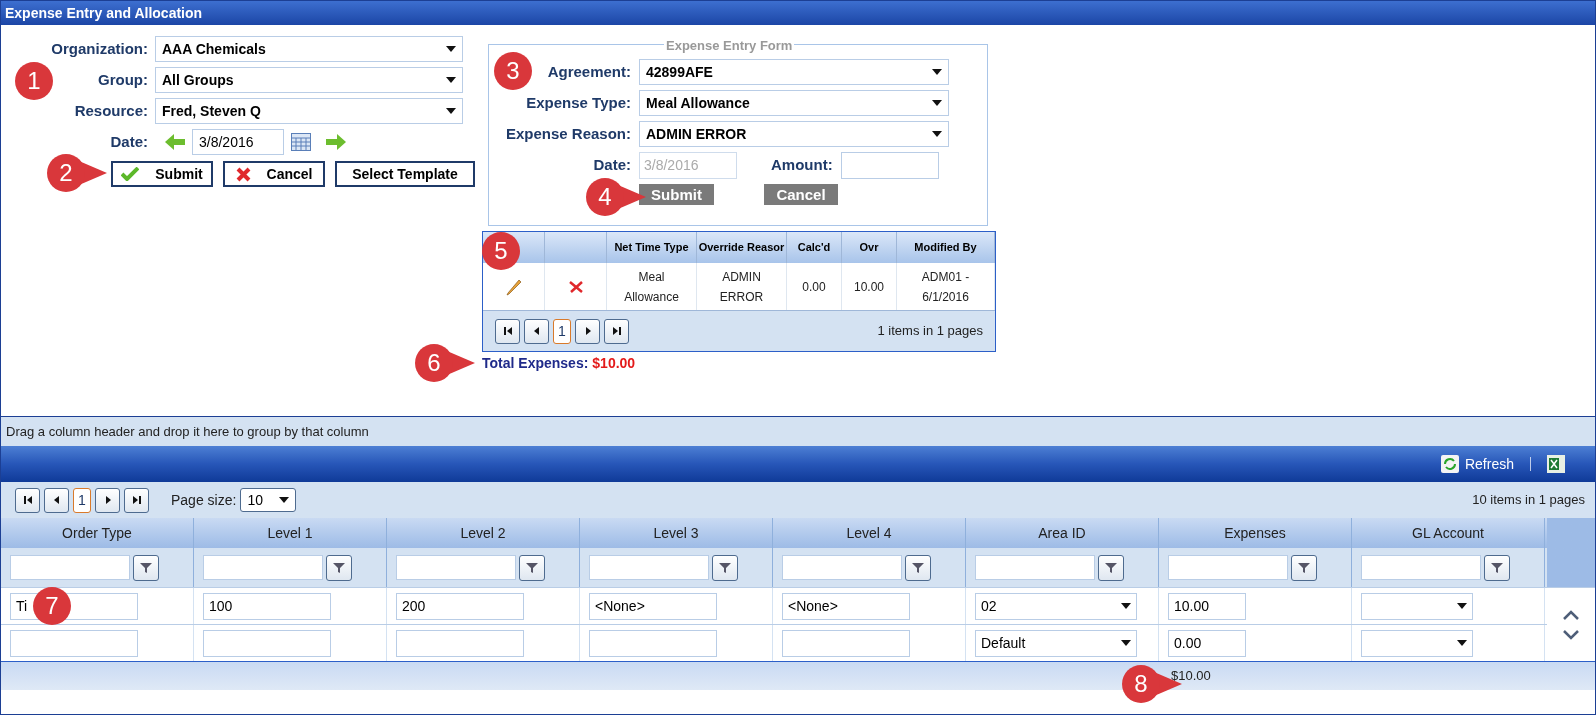 This screenshot has width=1596, height=715. I want to click on dropdown-field: 42899AFE, so click(794, 72).